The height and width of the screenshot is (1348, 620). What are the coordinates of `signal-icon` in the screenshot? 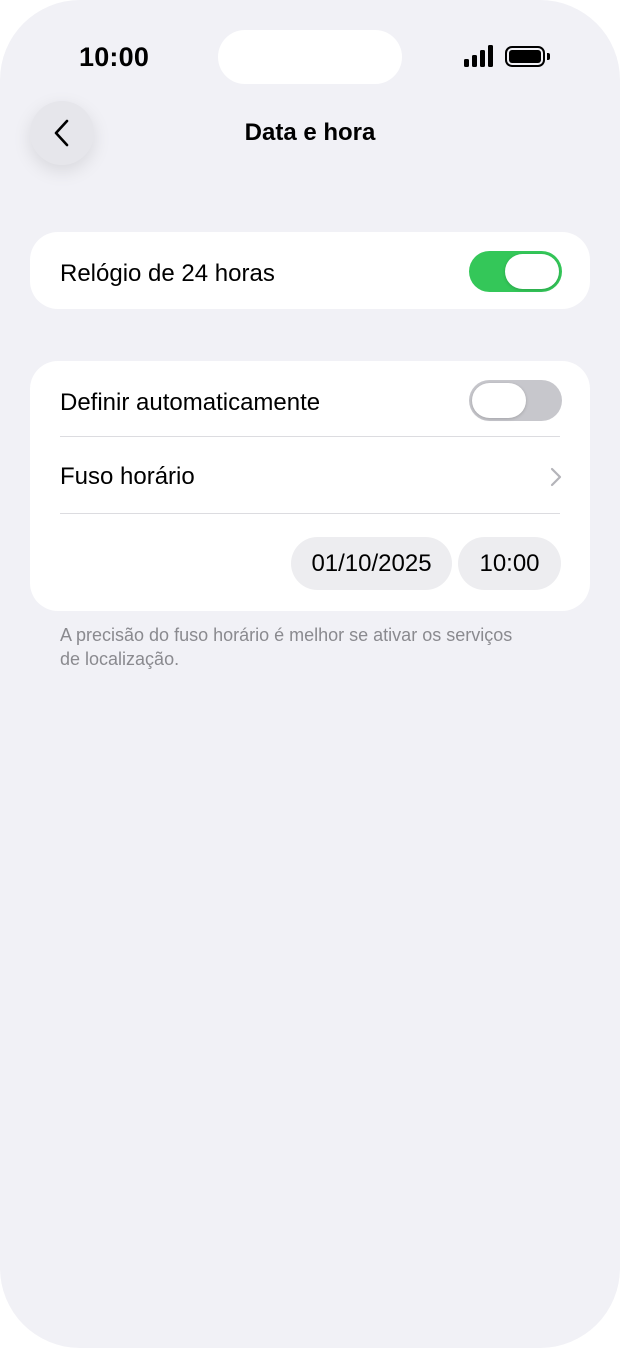 It's located at (478, 56).